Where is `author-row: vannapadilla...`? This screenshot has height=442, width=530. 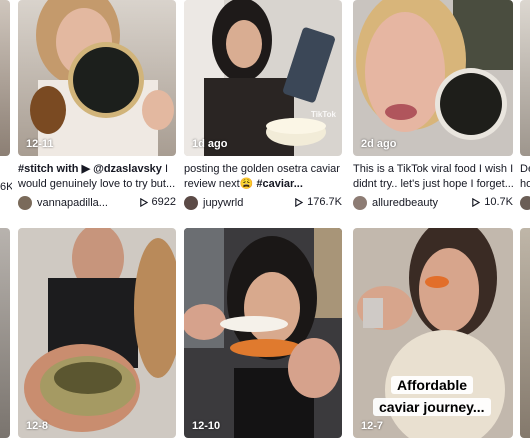 author-row: vannapadilla... is located at coordinates (63, 203).